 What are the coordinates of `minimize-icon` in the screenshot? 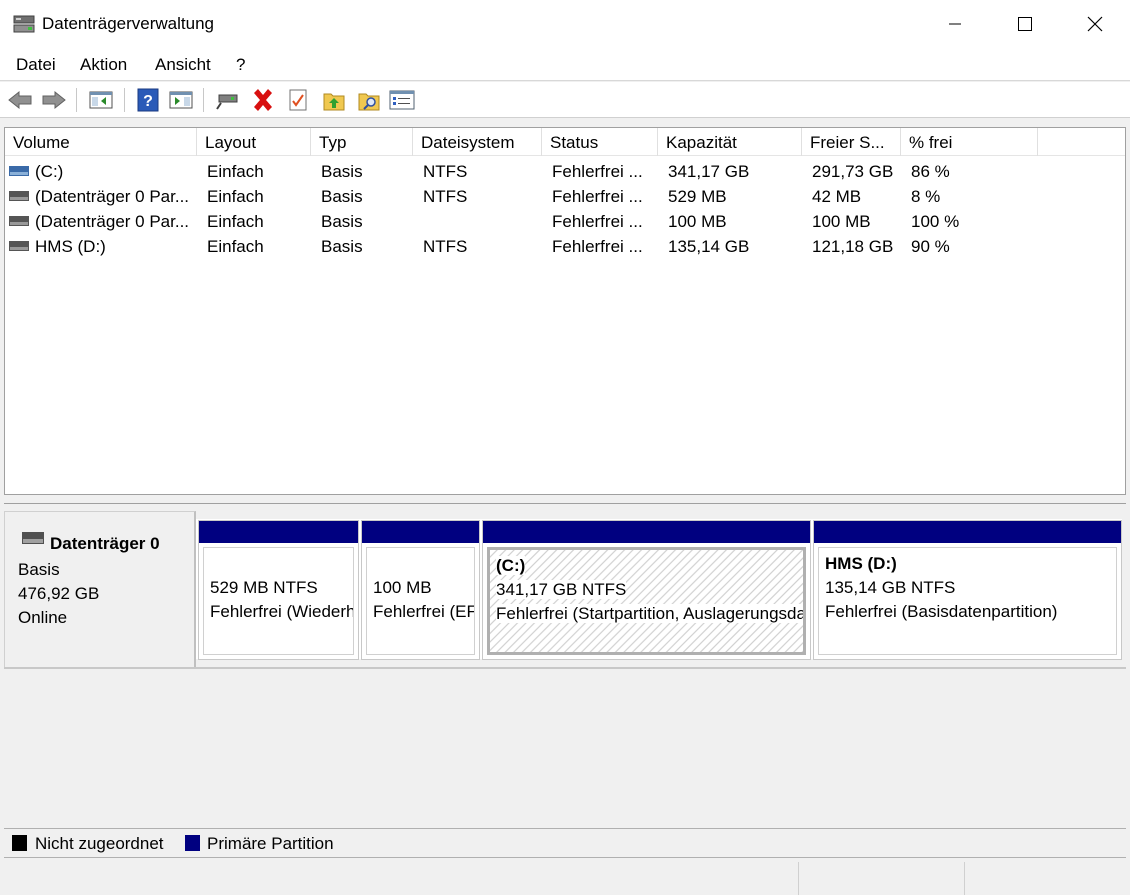 It's located at (955, 24).